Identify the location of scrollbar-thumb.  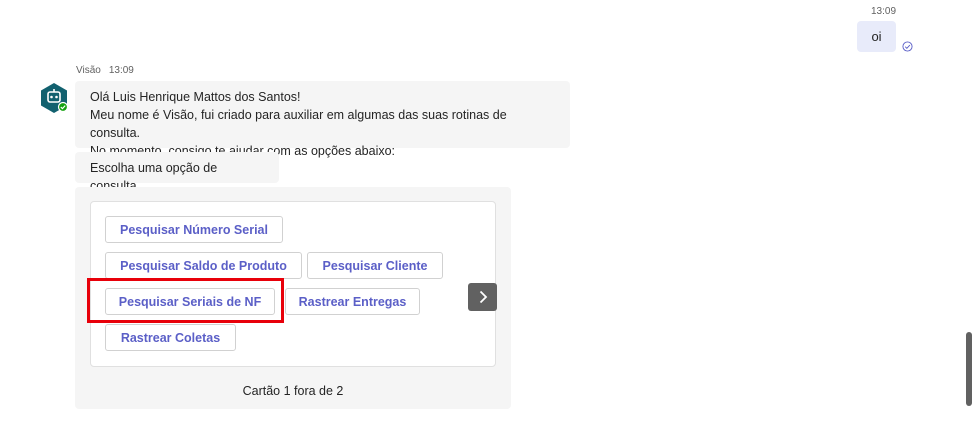
(969, 369).